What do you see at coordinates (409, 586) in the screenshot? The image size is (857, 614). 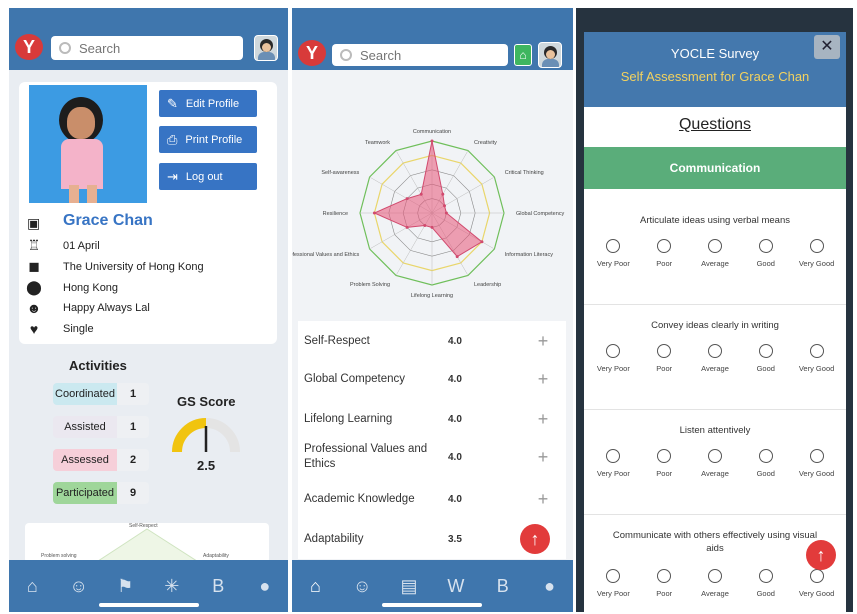 I see `document-icon: ▤` at bounding box center [409, 586].